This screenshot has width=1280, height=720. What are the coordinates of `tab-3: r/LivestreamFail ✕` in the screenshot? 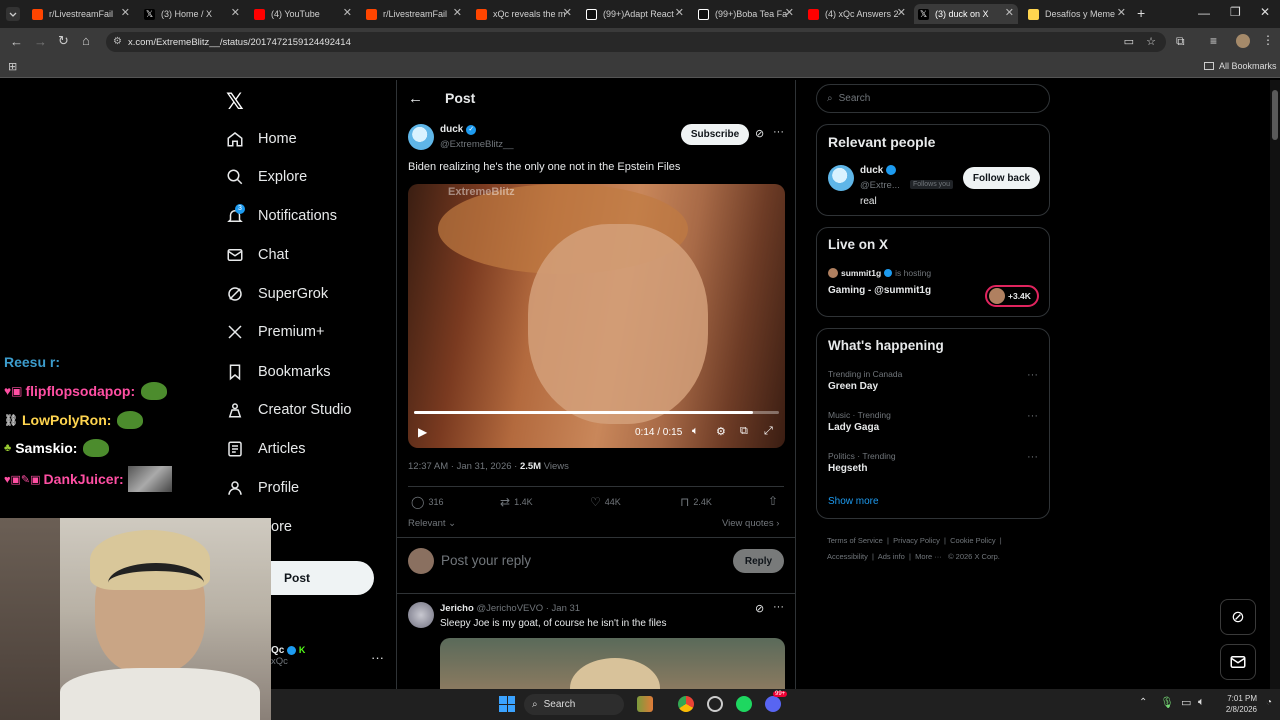 It's located at (414, 14).